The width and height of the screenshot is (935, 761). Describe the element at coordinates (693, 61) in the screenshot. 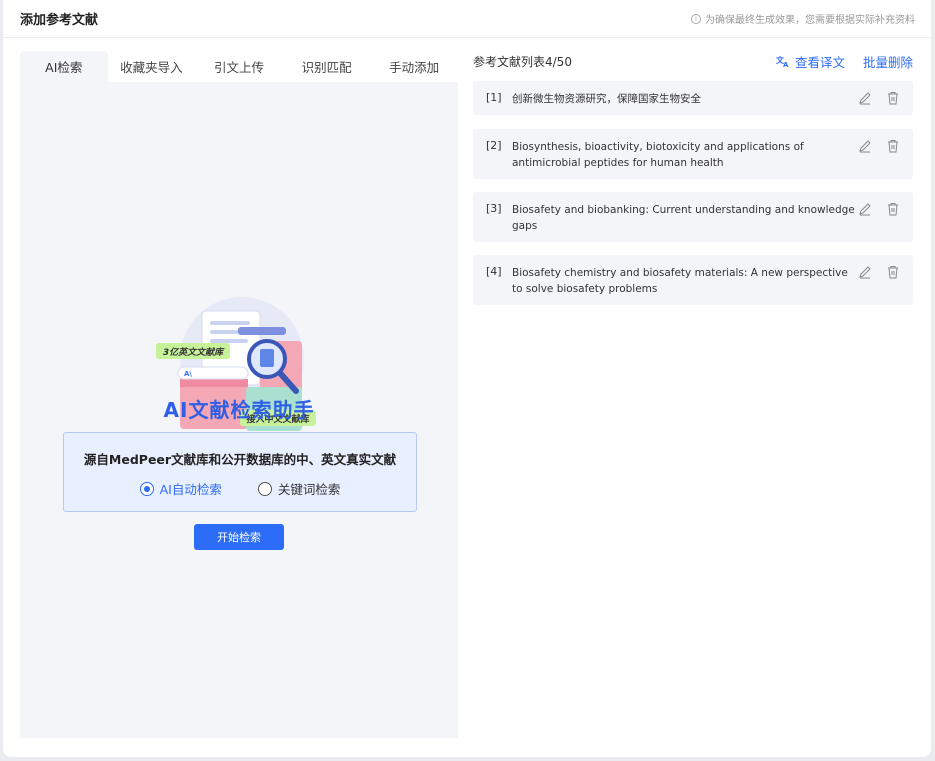

I see `reference-list-header: 参考文献列表4/50 文 A 查看译文 批量删除` at that location.